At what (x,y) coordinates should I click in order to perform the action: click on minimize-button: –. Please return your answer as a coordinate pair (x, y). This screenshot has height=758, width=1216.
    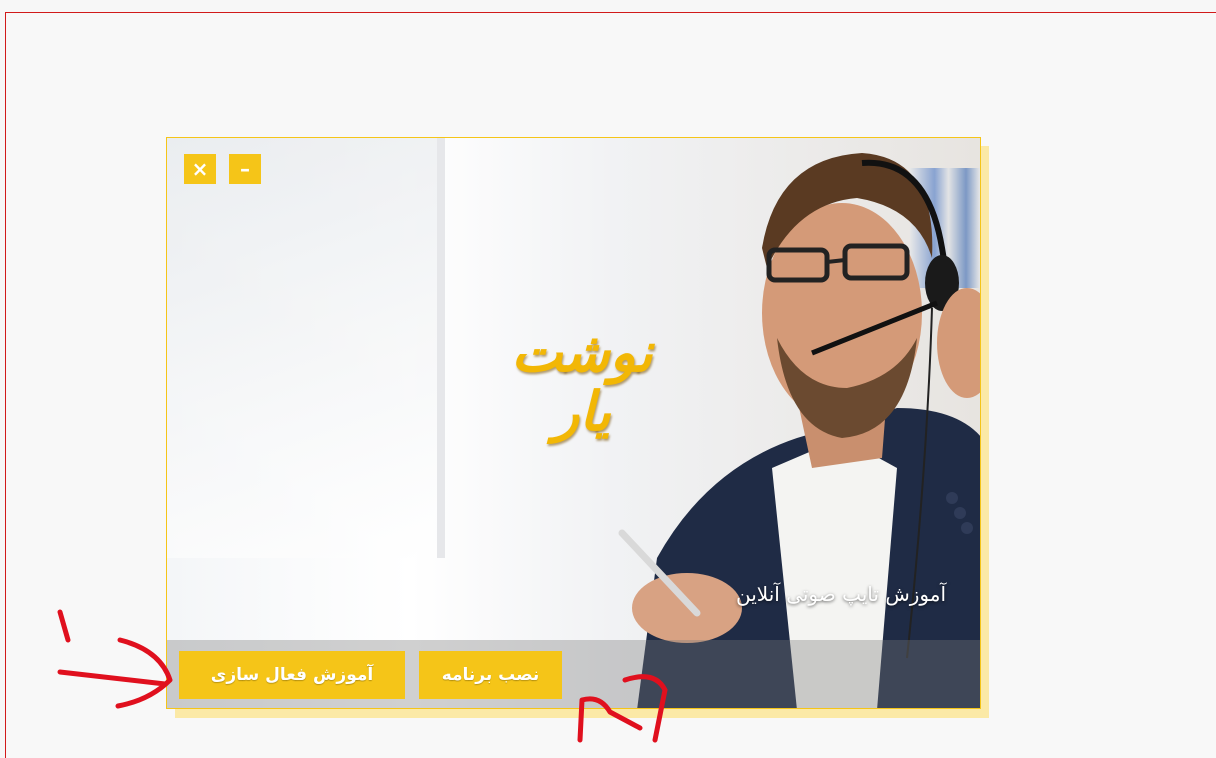
    Looking at the image, I should click on (245, 169).